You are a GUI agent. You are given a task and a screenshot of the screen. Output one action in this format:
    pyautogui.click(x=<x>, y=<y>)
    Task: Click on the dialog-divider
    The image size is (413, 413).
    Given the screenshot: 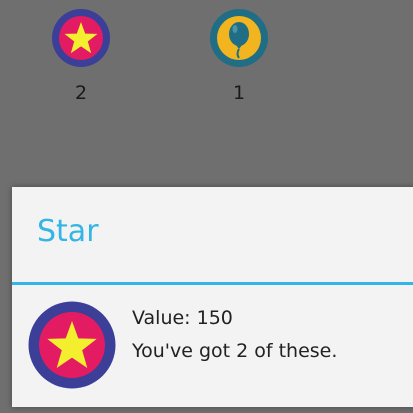 What is the action you would take?
    pyautogui.click(x=212, y=283)
    